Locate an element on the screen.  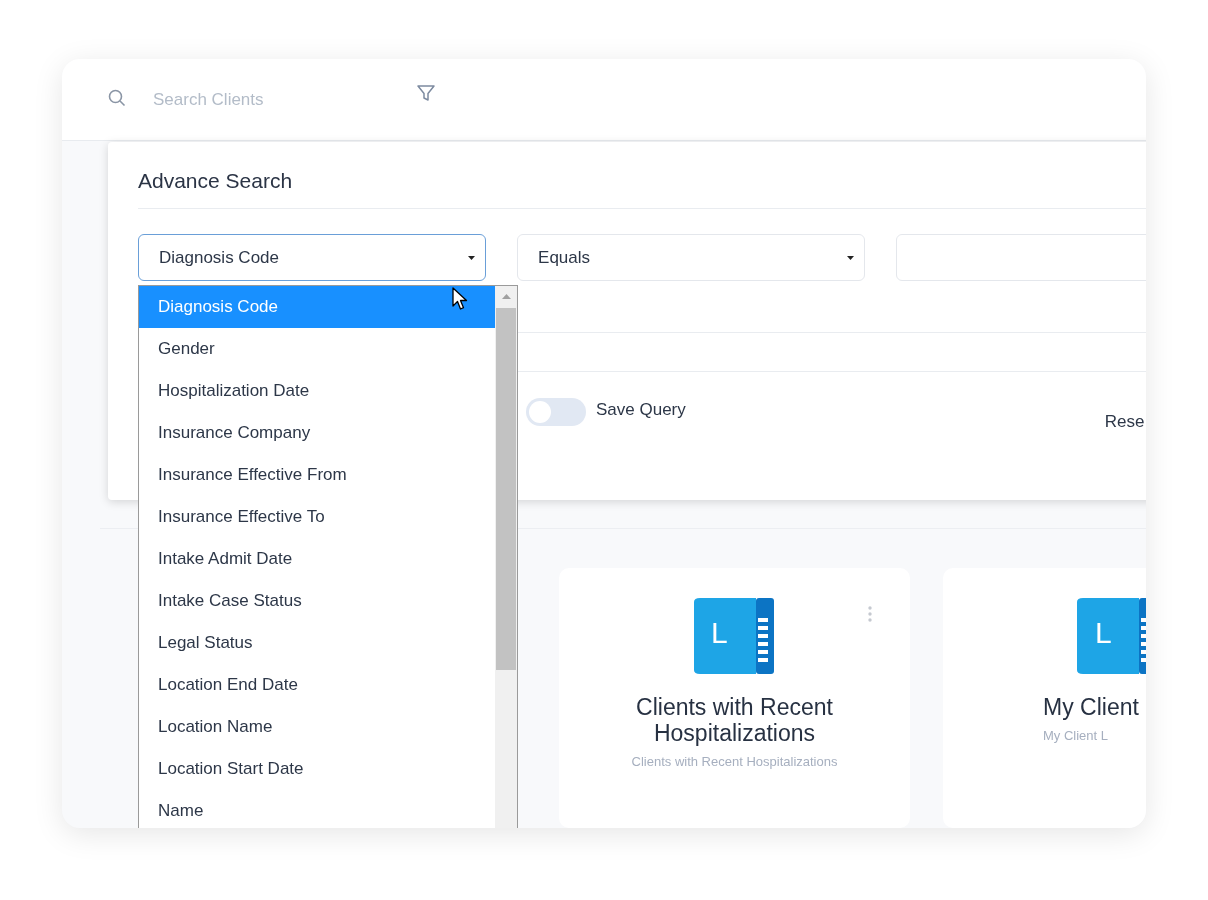
more-options-icon is located at coordinates (870, 614).